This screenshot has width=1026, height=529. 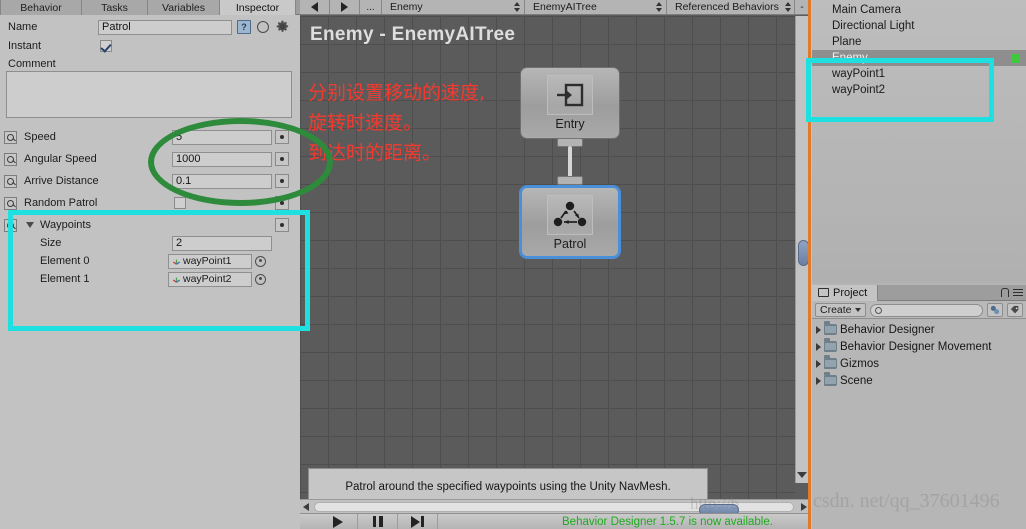 What do you see at coordinates (836, 310) in the screenshot?
I see `create-button-label: Create` at bounding box center [836, 310].